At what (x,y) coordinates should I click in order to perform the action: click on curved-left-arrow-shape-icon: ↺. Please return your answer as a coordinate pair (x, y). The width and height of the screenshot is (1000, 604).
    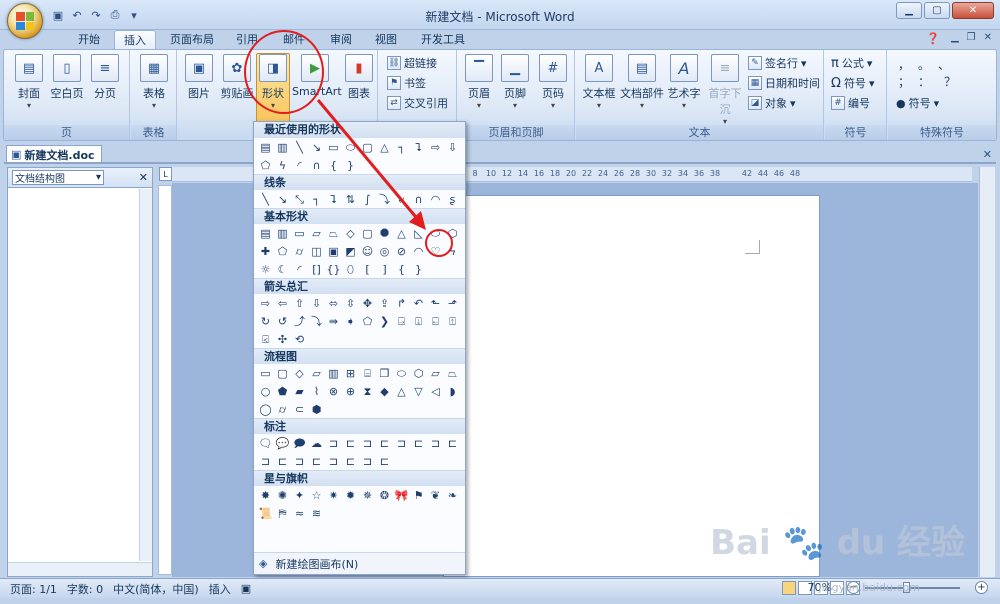
    Looking at the image, I should click on (282, 321).